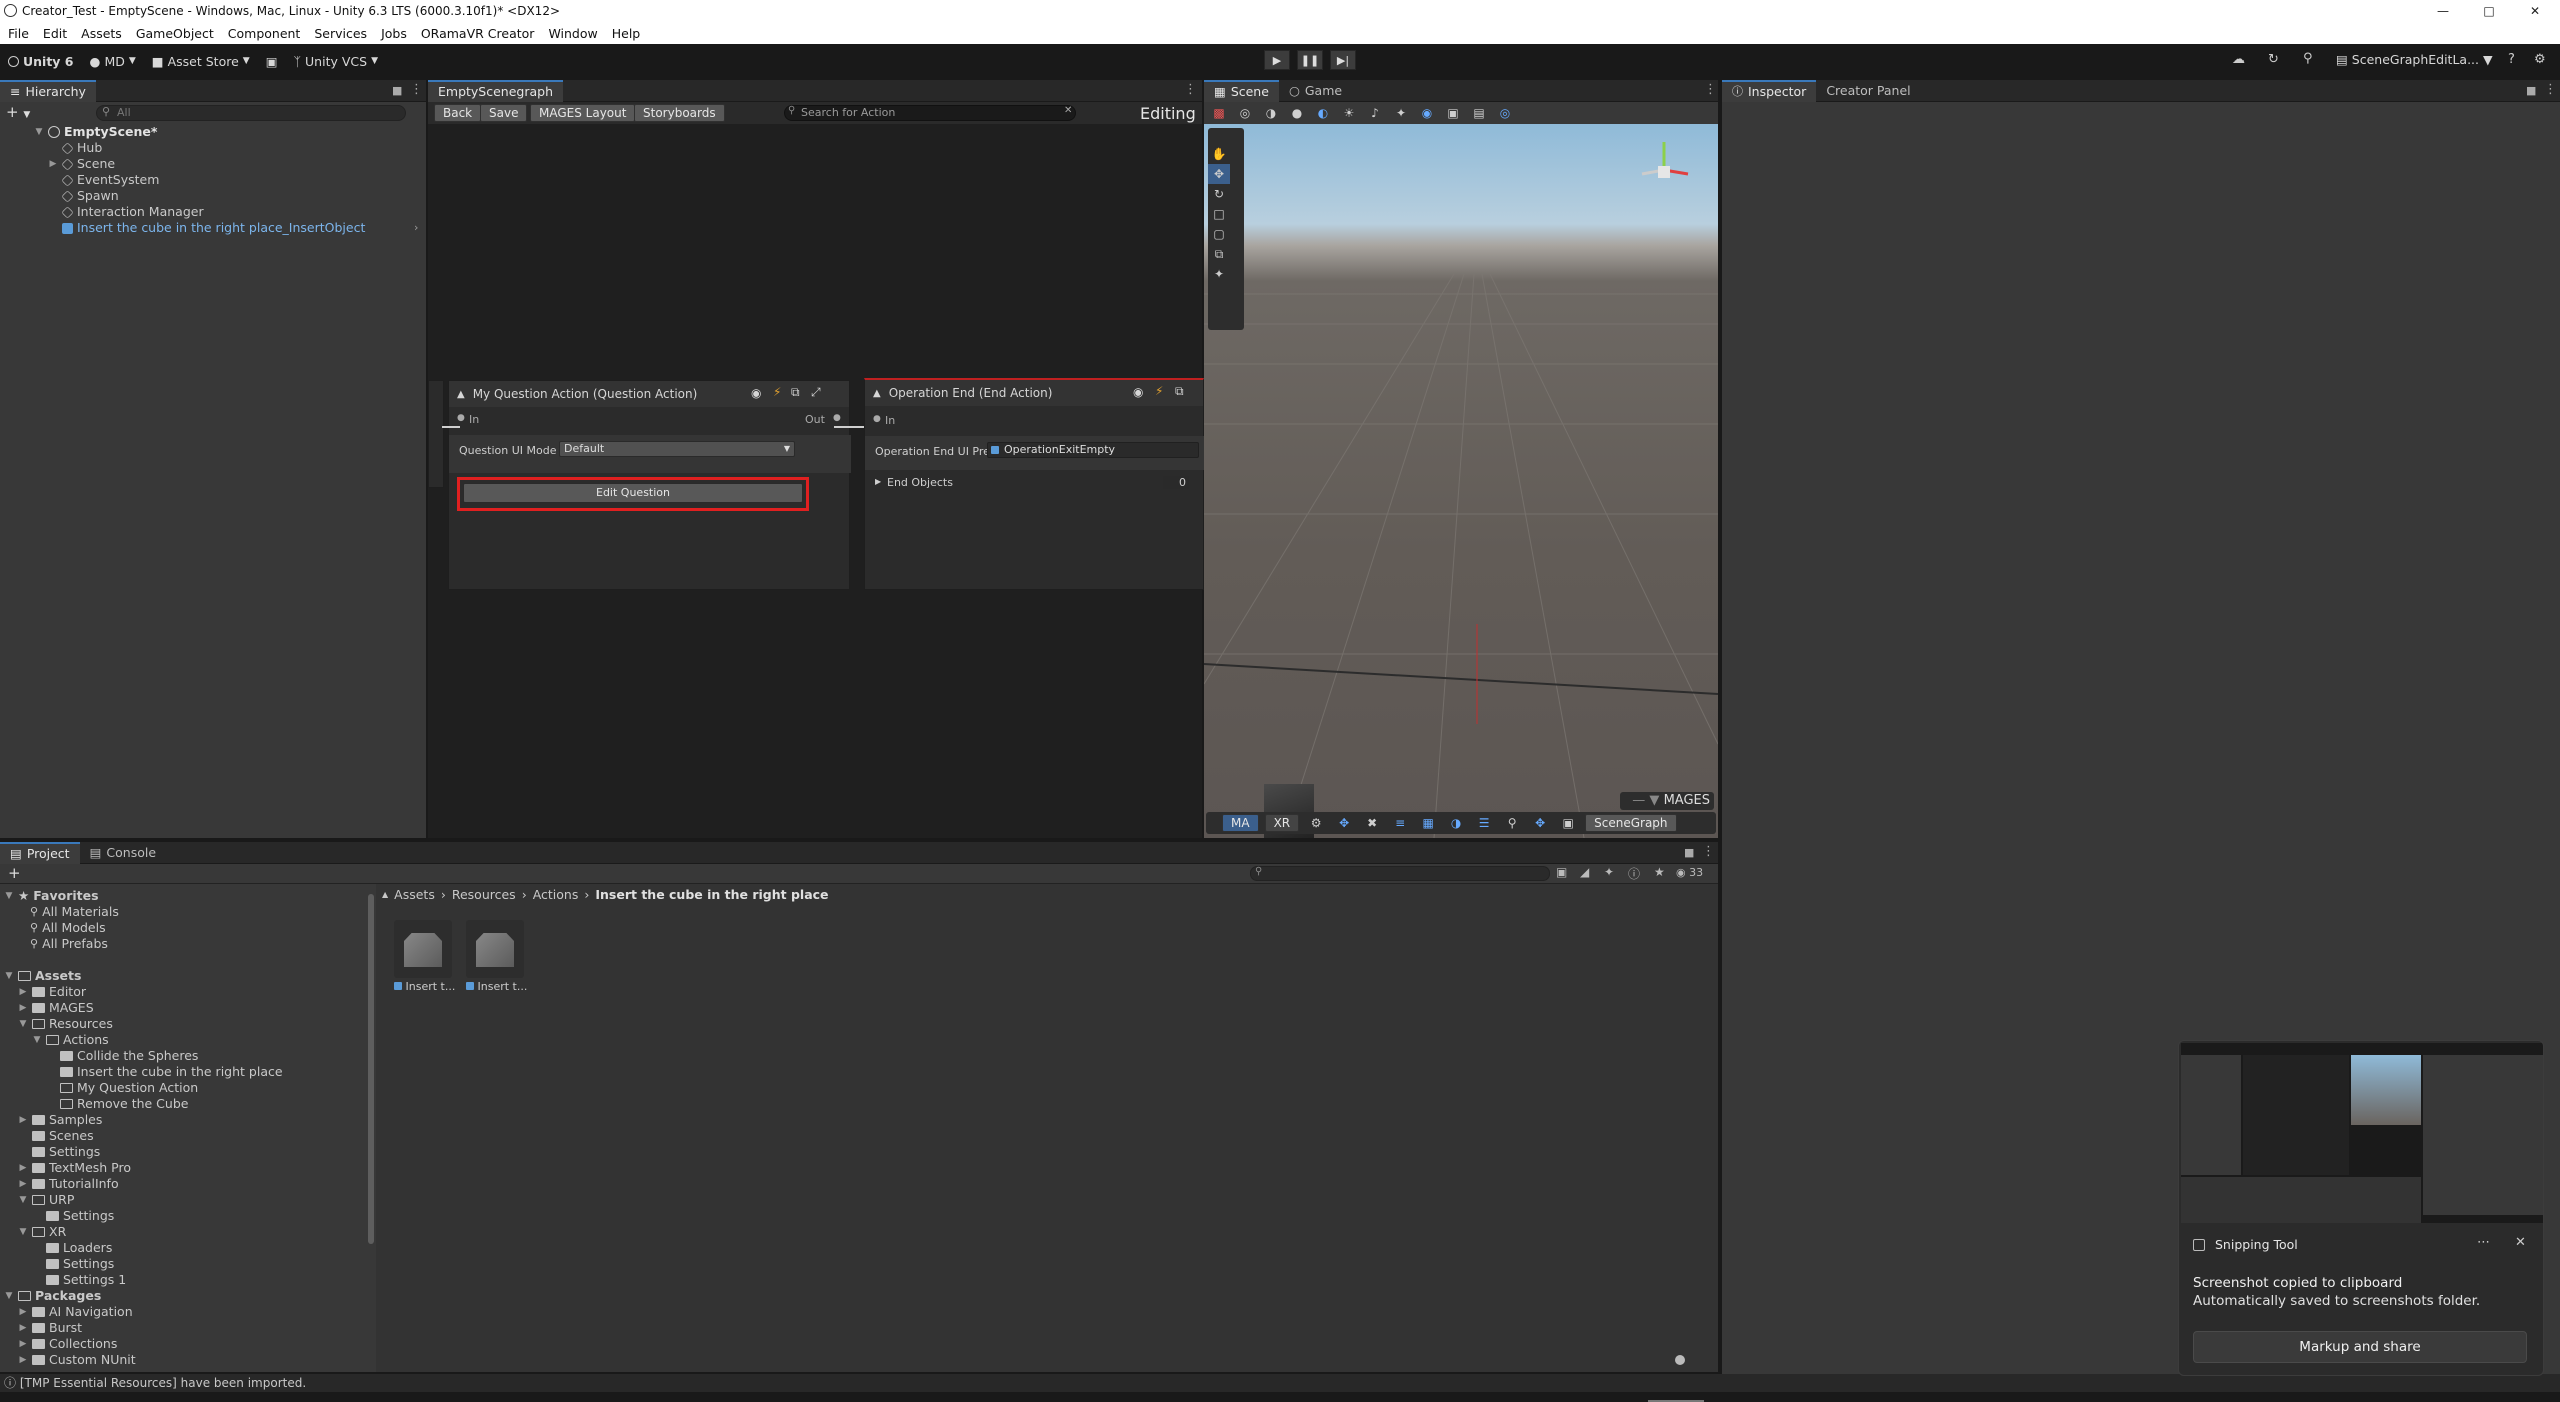  Describe the element at coordinates (74, 1168) in the screenshot. I see `list-item: ▶ TextMesh Pro` at that location.